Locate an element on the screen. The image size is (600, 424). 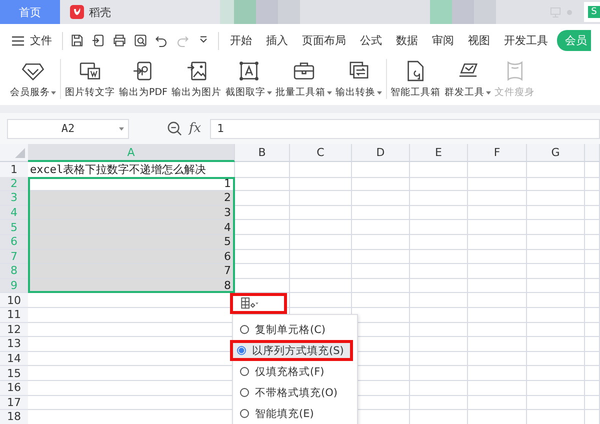
menu-tab: 开始 is located at coordinates (241, 40).